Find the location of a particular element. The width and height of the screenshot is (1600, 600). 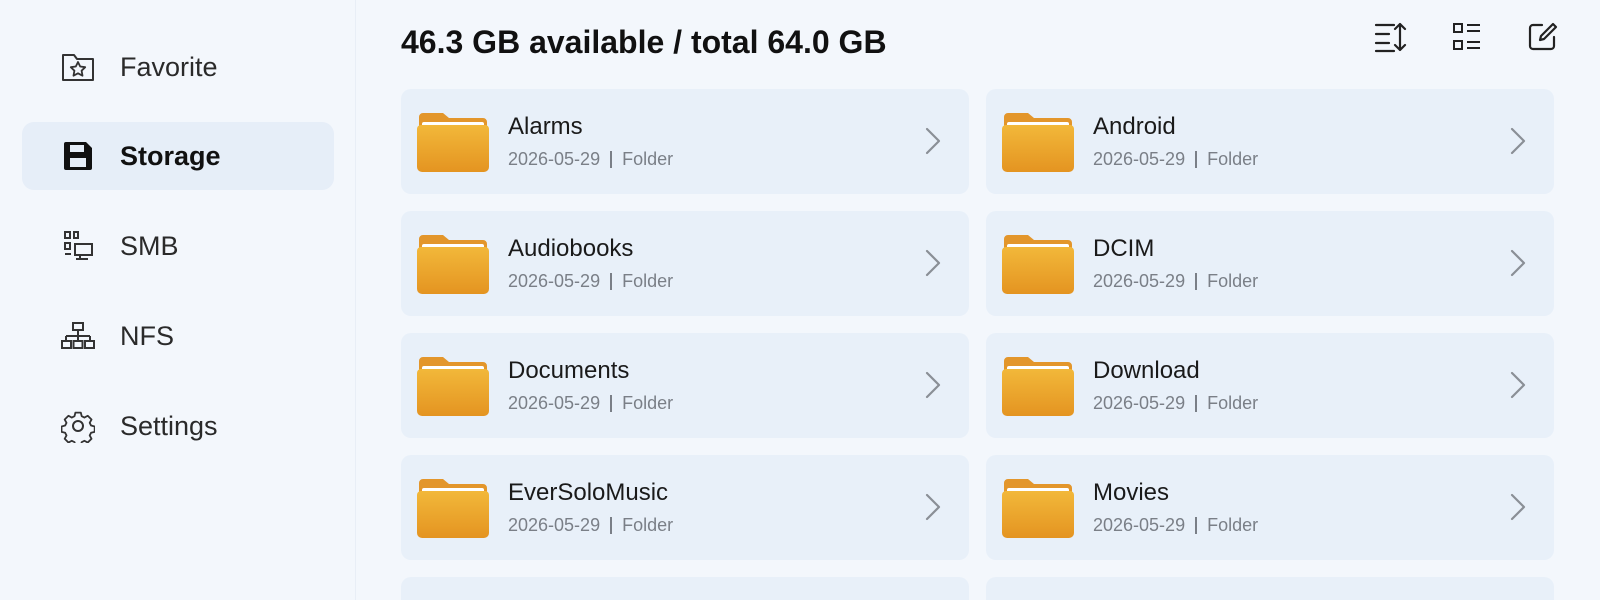

storage-icon is located at coordinates (78, 156).